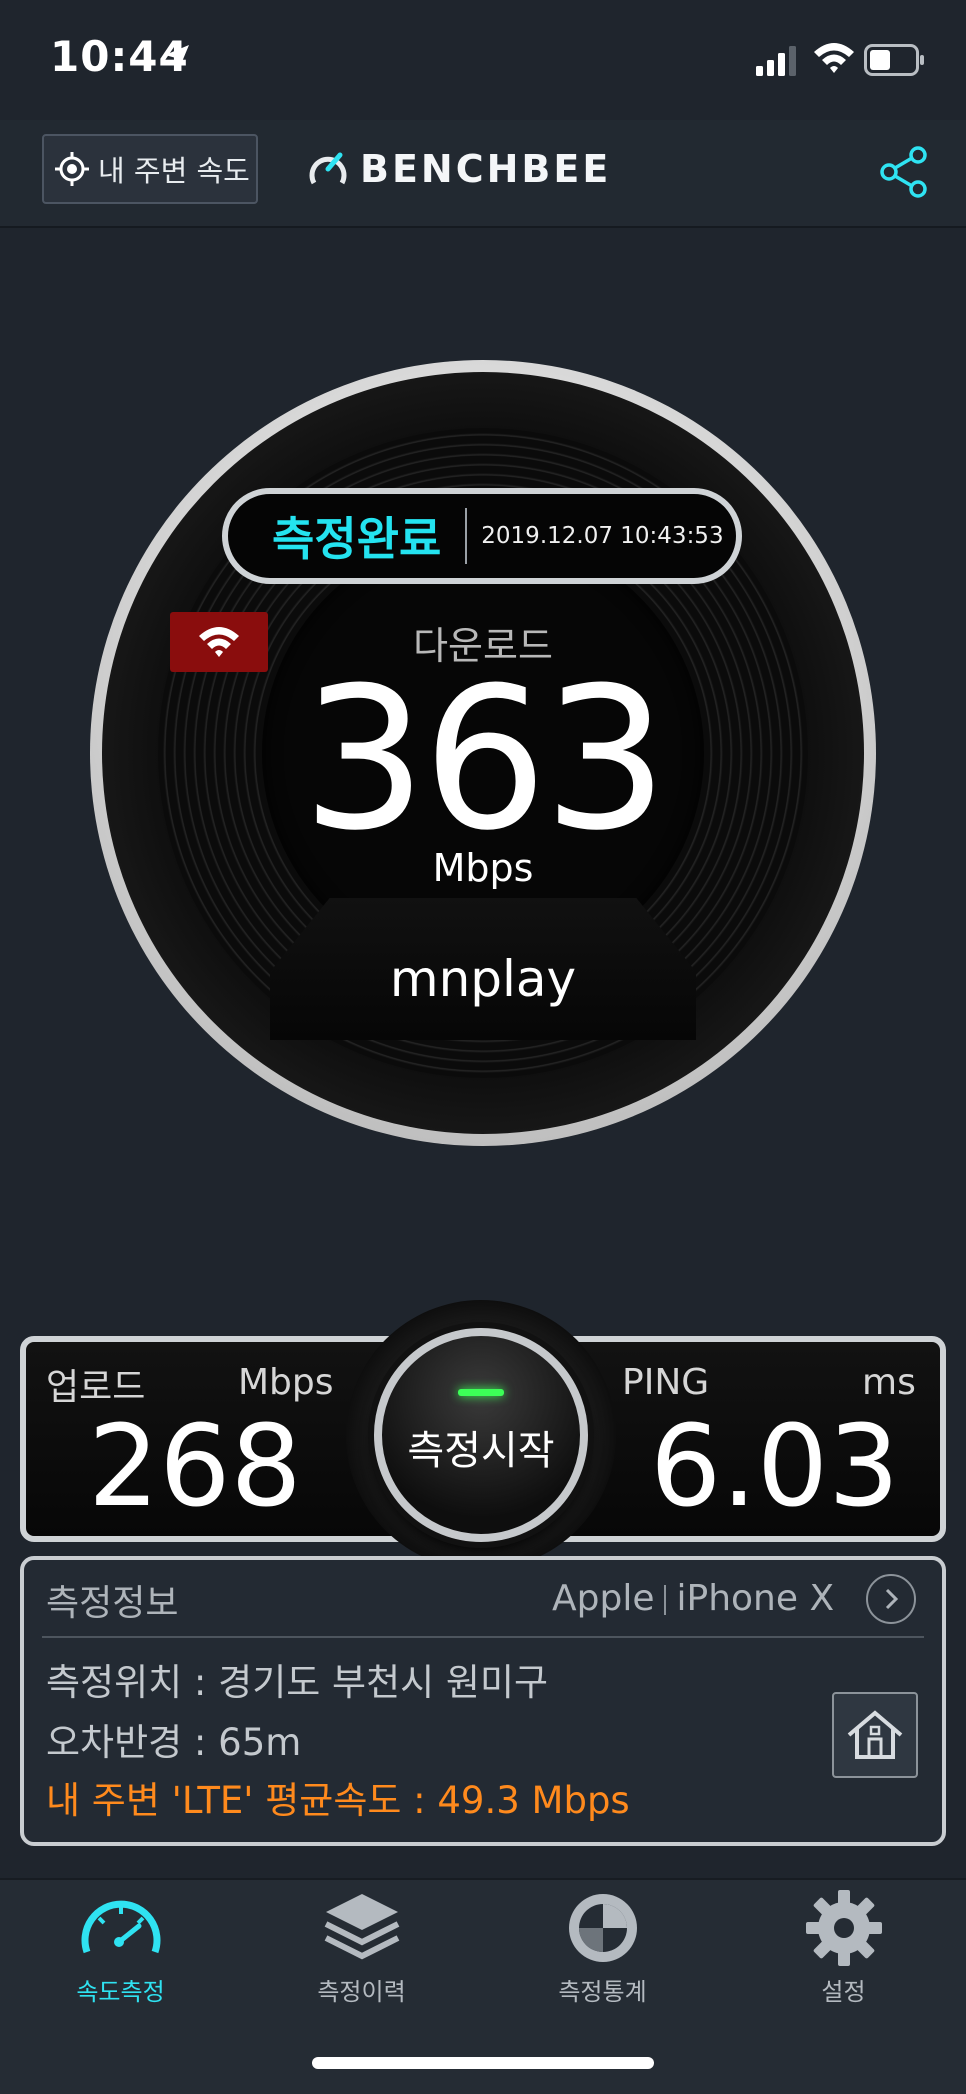  I want to click on nearby-speed-button: 내 주변 속도, so click(150, 169).